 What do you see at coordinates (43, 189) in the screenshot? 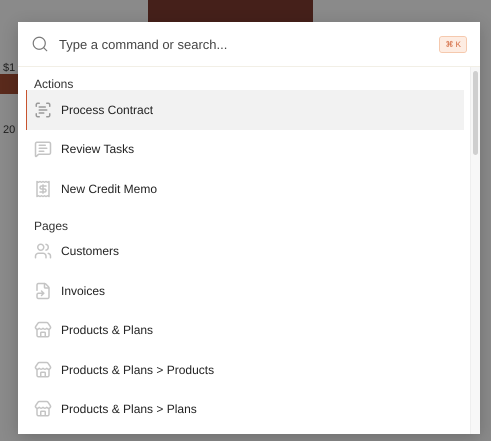
I see `receipt-icon` at bounding box center [43, 189].